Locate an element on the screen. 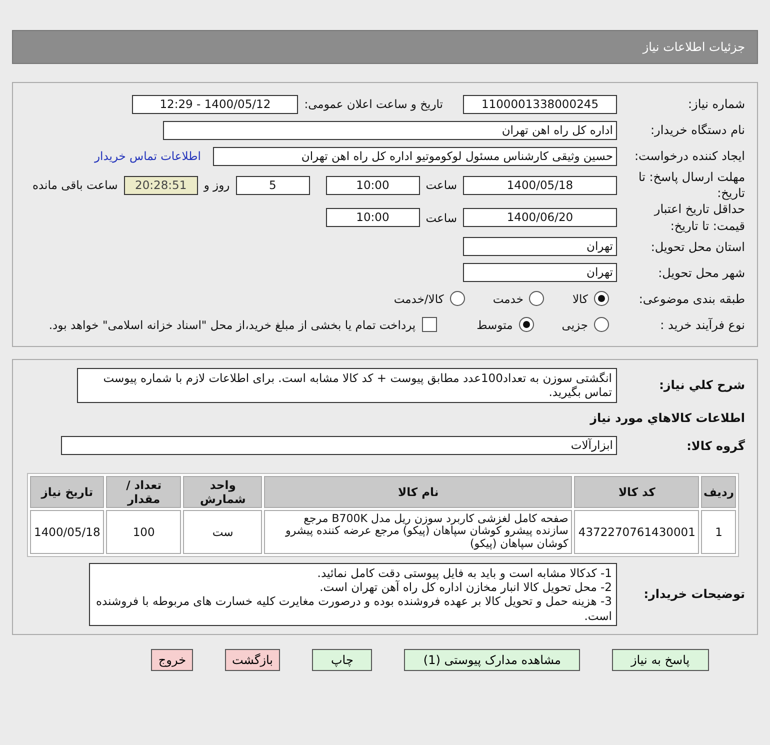 Image resolution: width=770 pixels, height=745 pixels. field-label: شرح كلي نياز: is located at coordinates (701, 385).